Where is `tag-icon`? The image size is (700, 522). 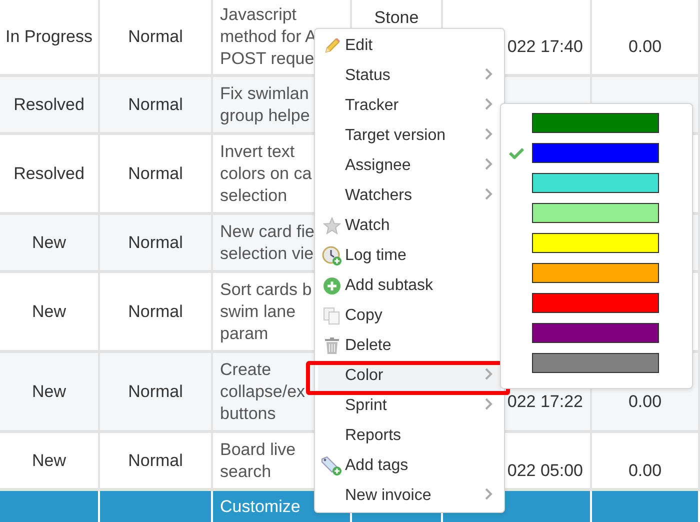
tag-icon is located at coordinates (331, 466).